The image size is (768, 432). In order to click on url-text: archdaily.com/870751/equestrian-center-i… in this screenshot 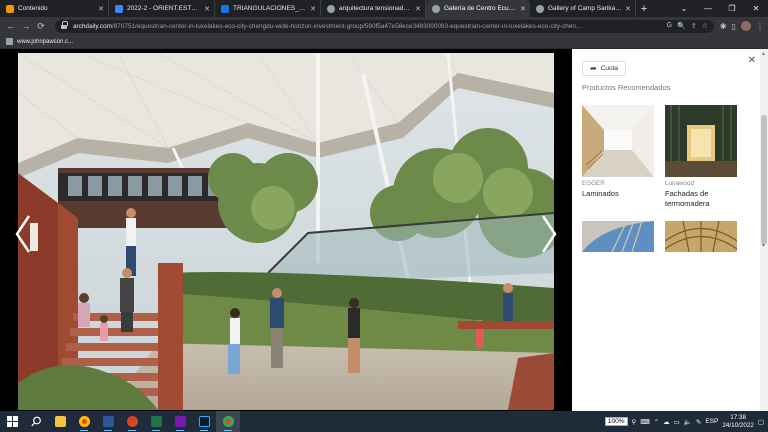, I will do `click(370, 26)`.